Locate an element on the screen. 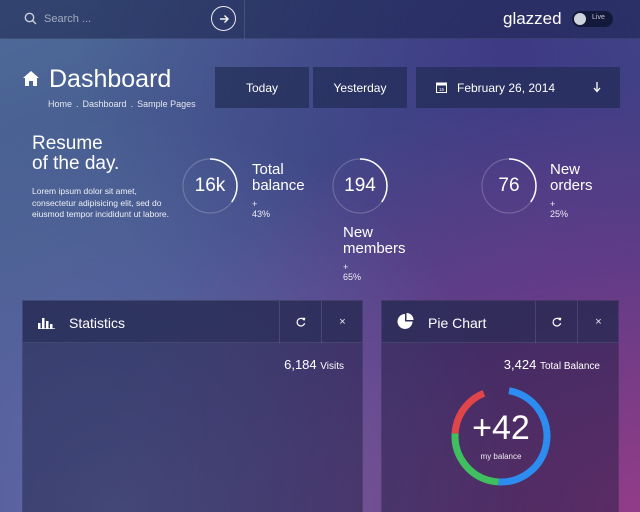 The image size is (640, 512). visits-stat: 6,184 Visits is located at coordinates (314, 364).